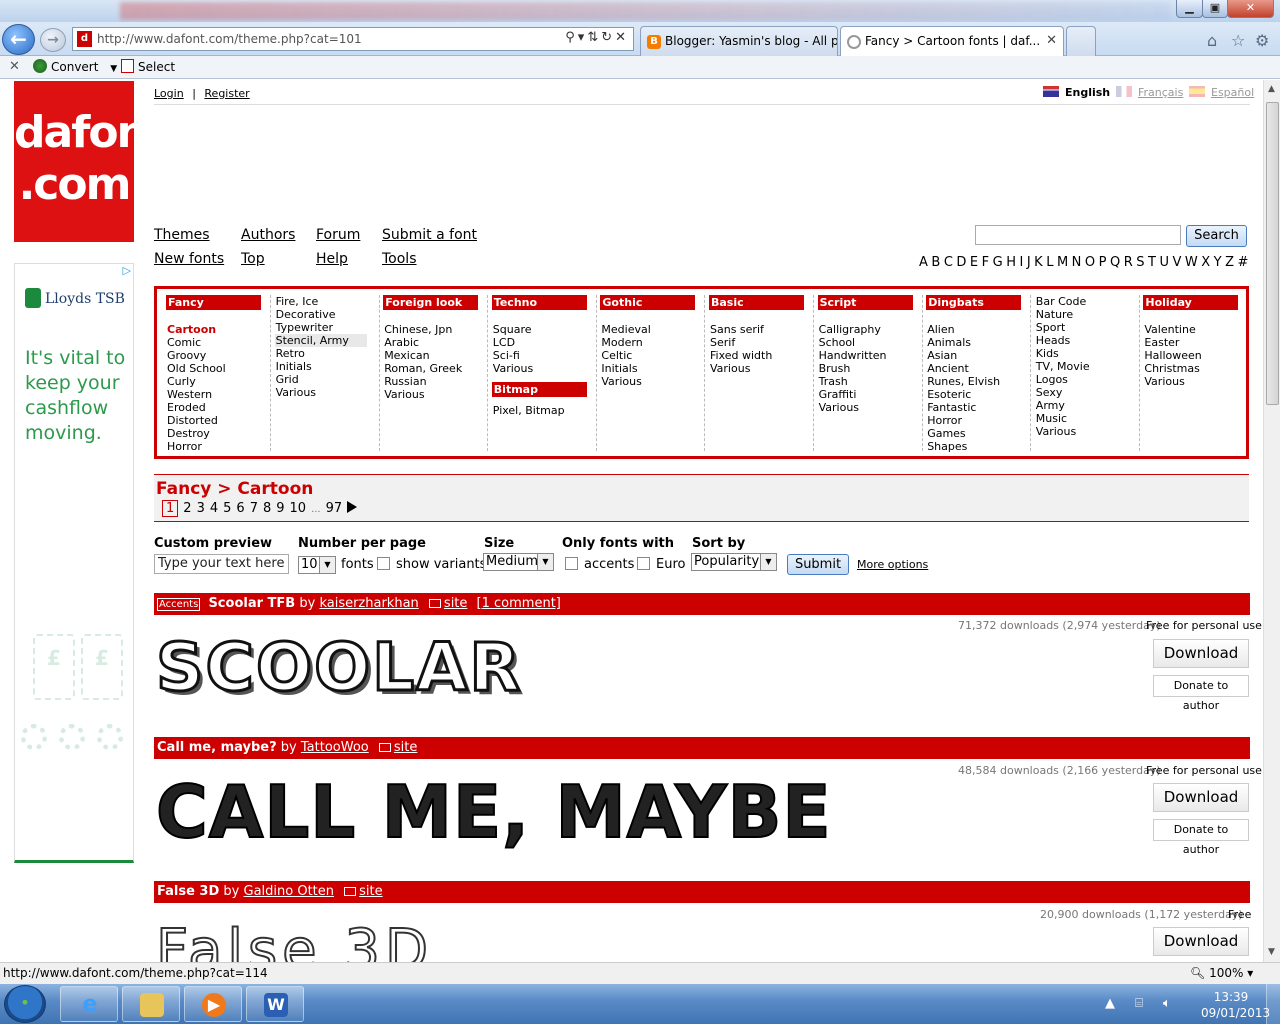 This screenshot has width=1280, height=1024. What do you see at coordinates (182, 235) in the screenshot?
I see `nav-themes: Themes` at bounding box center [182, 235].